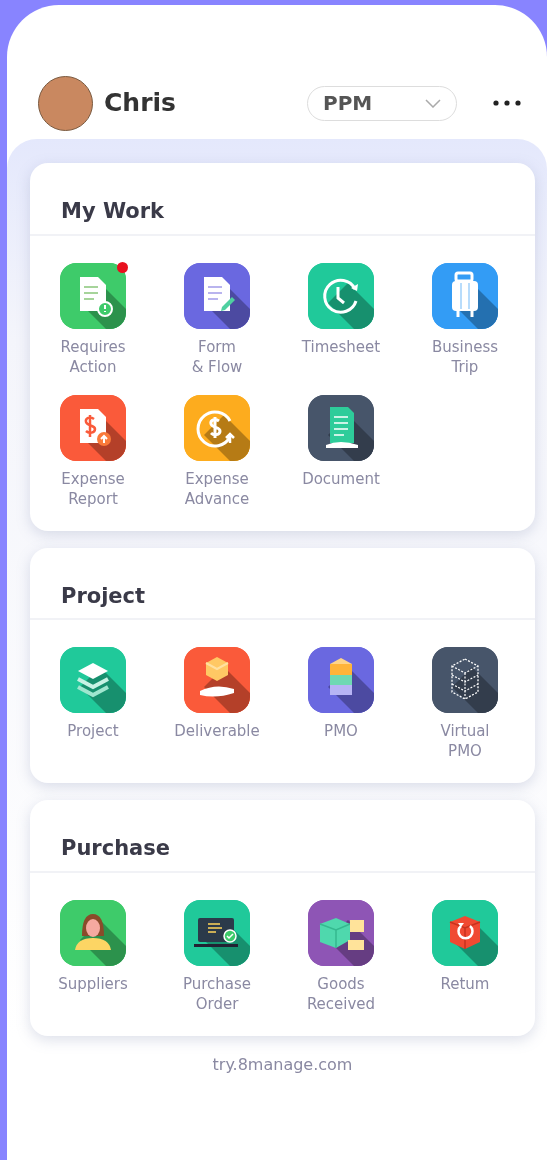 This screenshot has height=1160, width=547. What do you see at coordinates (282, 836) in the screenshot?
I see `section-title: Purchase` at bounding box center [282, 836].